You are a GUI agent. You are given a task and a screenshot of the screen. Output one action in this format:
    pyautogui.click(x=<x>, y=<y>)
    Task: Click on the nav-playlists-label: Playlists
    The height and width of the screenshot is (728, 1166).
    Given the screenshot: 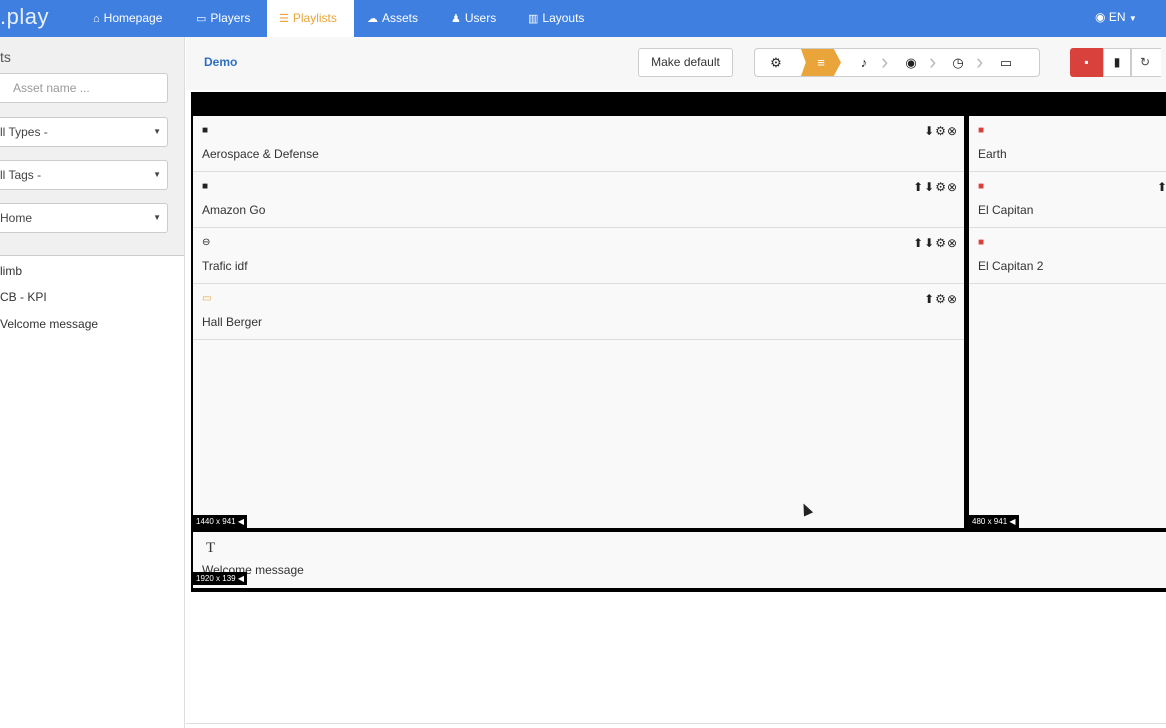 What is the action you would take?
    pyautogui.click(x=314, y=18)
    